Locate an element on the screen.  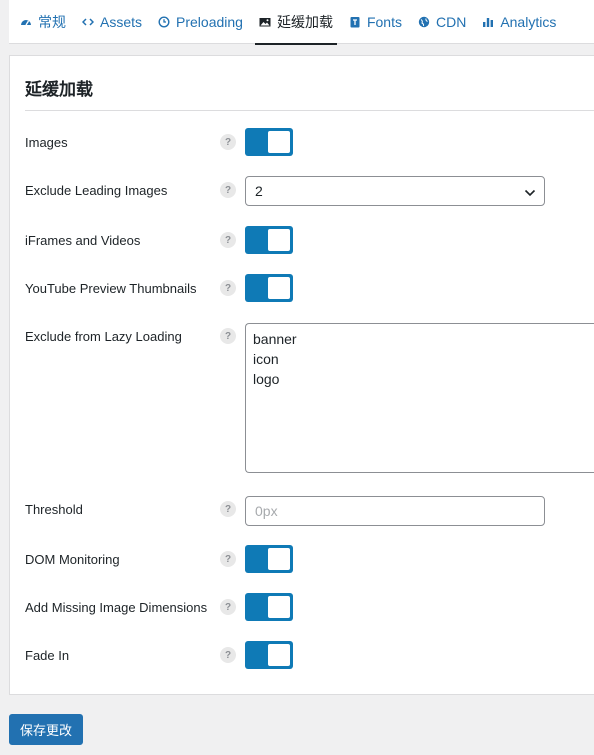
dom-monitoring-toggle is located at coordinates (269, 559).